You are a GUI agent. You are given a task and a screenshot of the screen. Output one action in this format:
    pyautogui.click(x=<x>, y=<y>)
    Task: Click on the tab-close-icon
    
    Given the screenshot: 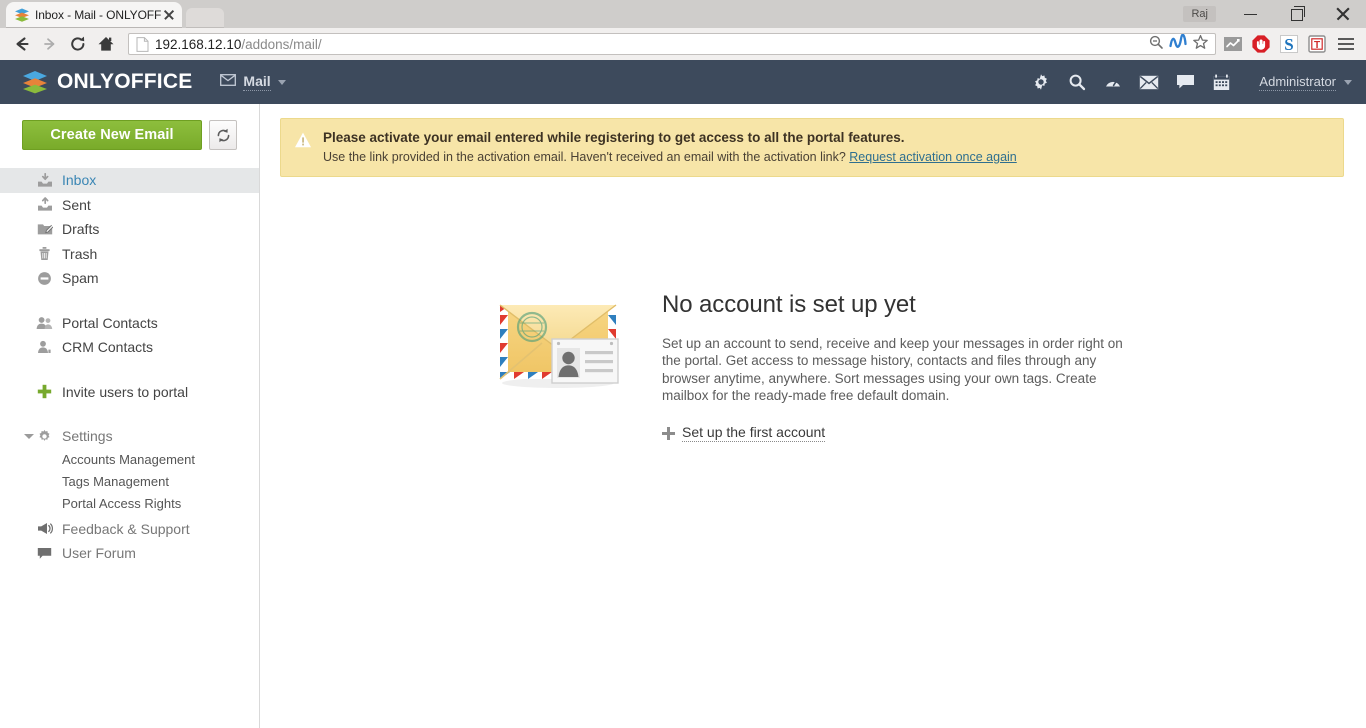 What is the action you would take?
    pyautogui.click(x=169, y=15)
    